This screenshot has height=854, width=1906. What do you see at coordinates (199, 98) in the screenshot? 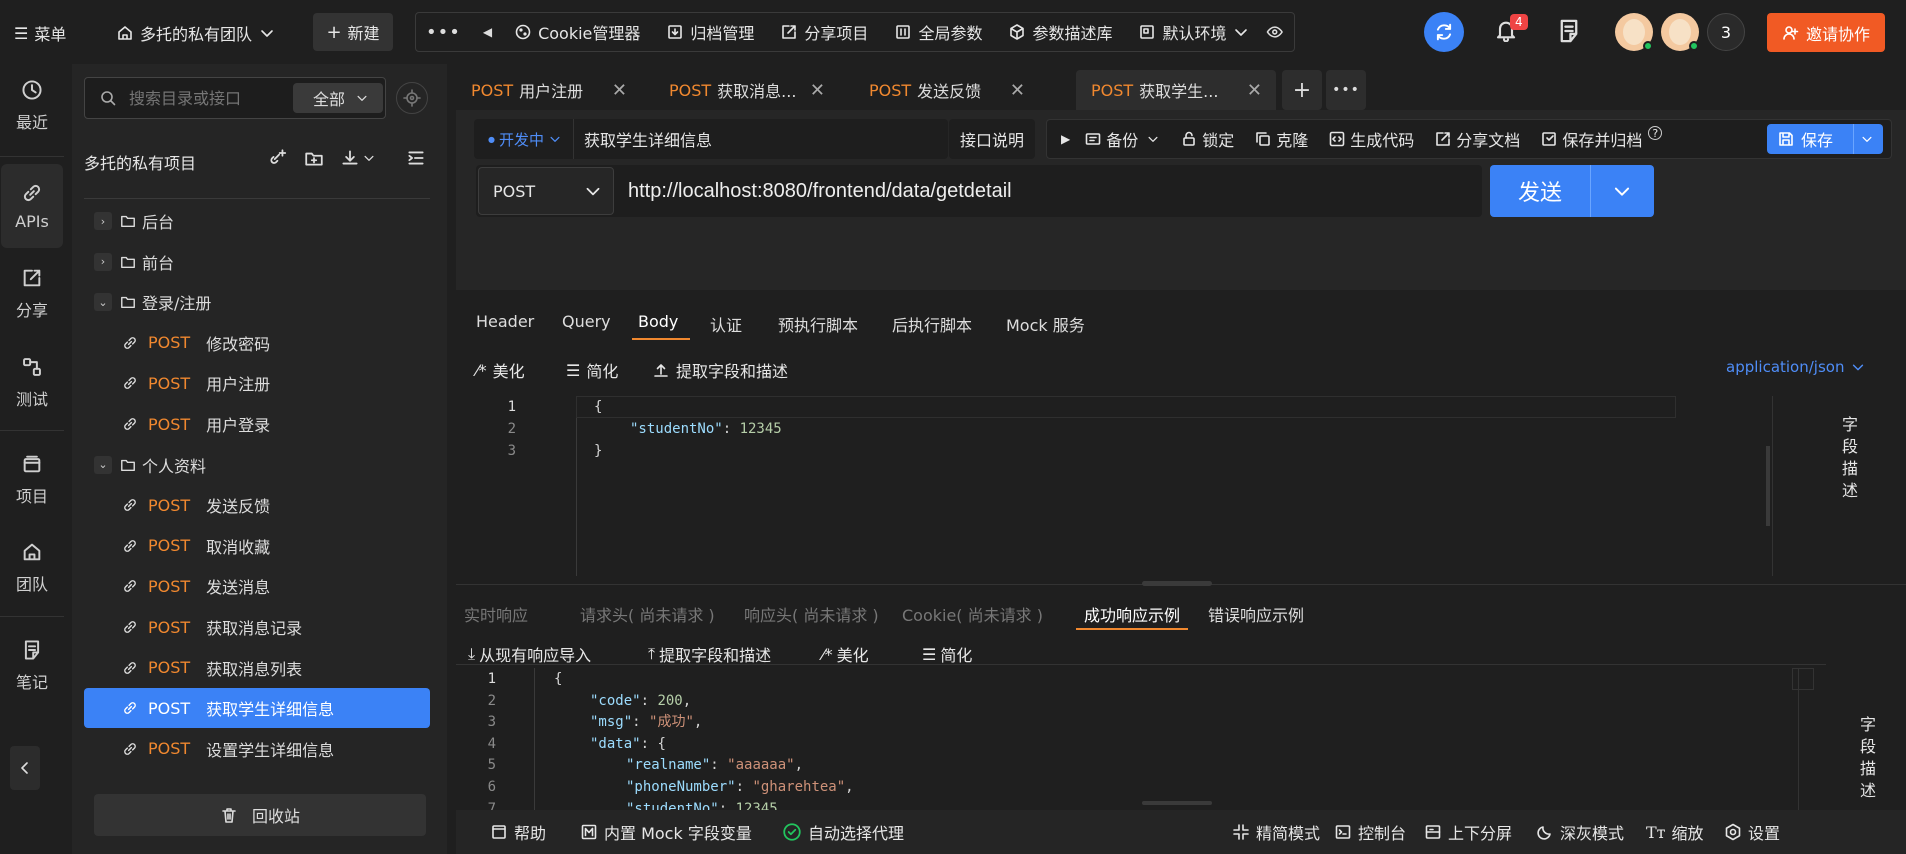
I see `search-input` at bounding box center [199, 98].